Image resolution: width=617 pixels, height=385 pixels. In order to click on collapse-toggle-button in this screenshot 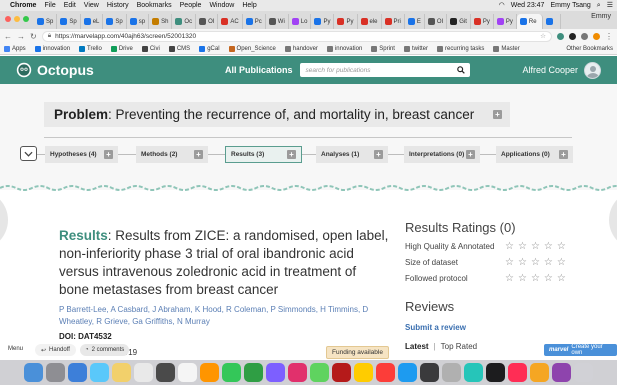, I will do `click(28, 153)`.